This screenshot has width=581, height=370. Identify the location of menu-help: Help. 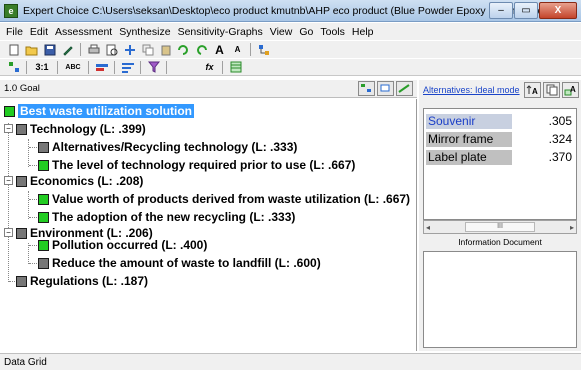
(363, 32).